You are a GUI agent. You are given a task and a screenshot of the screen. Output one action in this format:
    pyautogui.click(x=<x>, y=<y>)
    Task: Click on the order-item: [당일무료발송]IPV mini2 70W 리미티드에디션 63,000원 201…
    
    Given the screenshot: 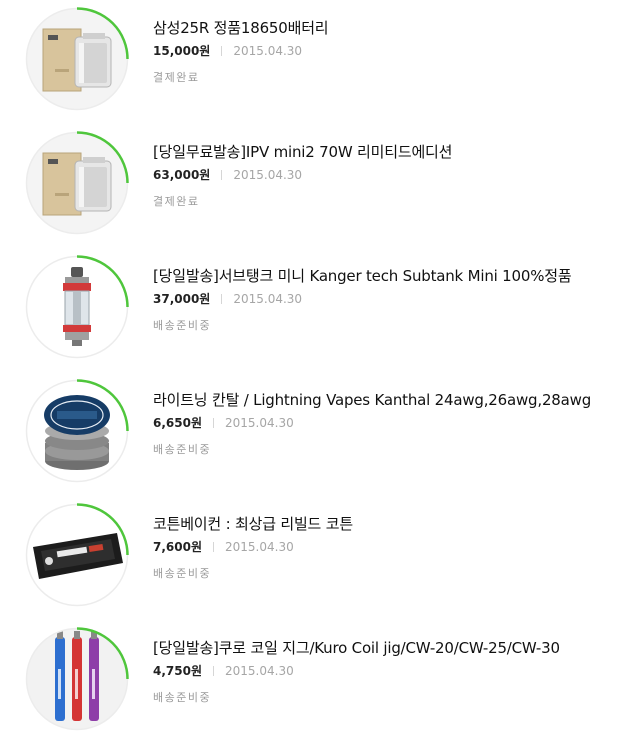 What is the action you would take?
    pyautogui.click(x=315, y=179)
    